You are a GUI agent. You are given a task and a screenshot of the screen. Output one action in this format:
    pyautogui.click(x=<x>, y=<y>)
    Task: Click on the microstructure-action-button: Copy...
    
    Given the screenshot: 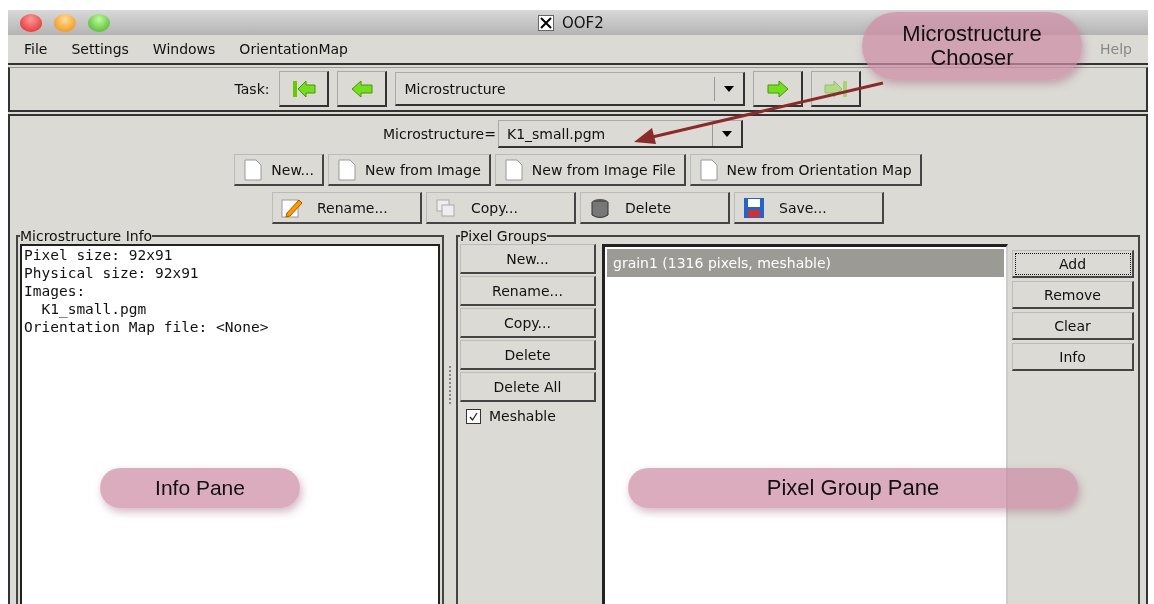 What is the action you would take?
    pyautogui.click(x=501, y=208)
    